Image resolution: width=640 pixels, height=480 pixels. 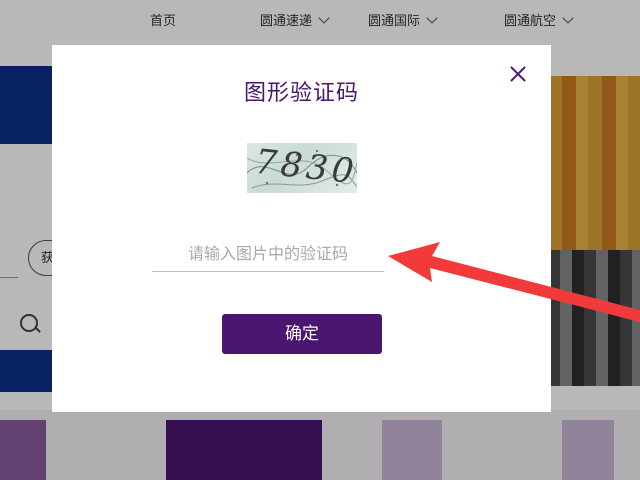 What do you see at coordinates (268, 253) in the screenshot?
I see `captcha-input` at bounding box center [268, 253].